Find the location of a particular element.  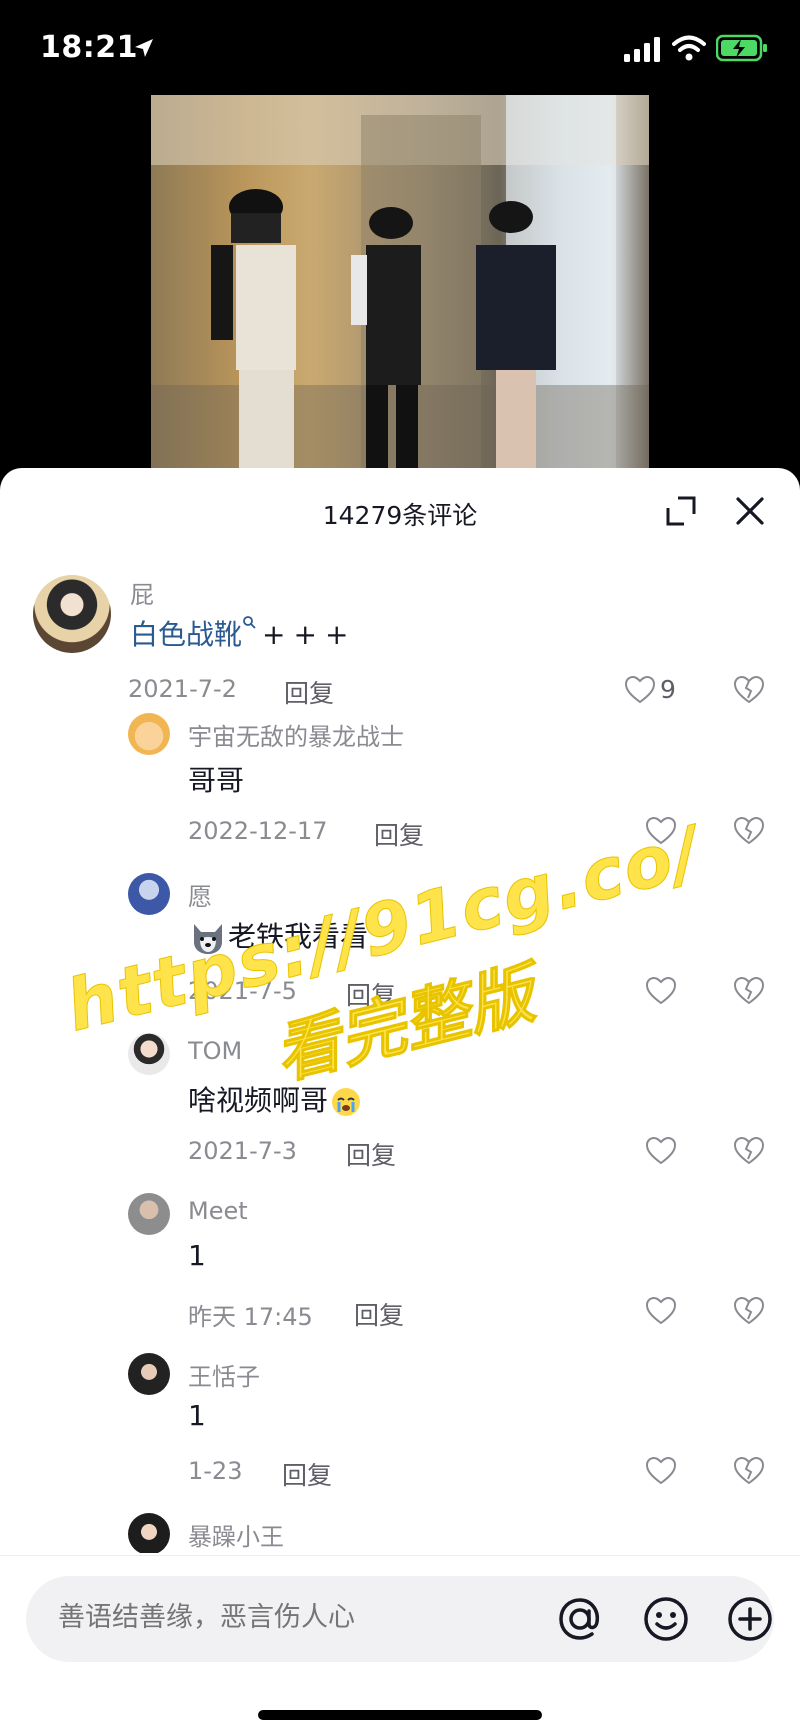

comment-input-box is located at coordinates (400, 1619).